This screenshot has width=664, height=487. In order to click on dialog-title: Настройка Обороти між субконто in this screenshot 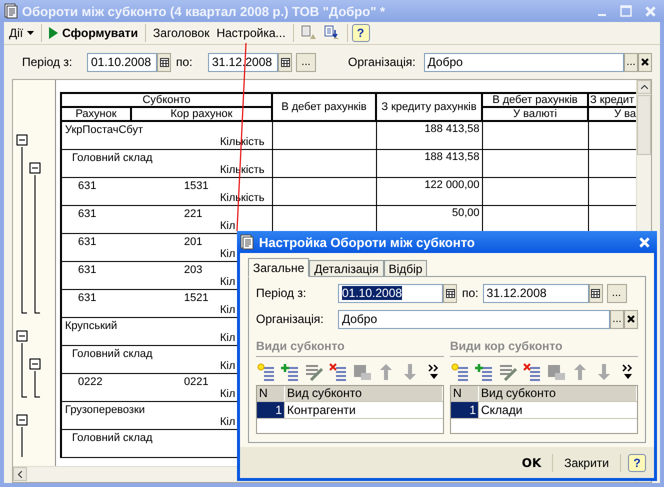, I will do `click(367, 242)`.